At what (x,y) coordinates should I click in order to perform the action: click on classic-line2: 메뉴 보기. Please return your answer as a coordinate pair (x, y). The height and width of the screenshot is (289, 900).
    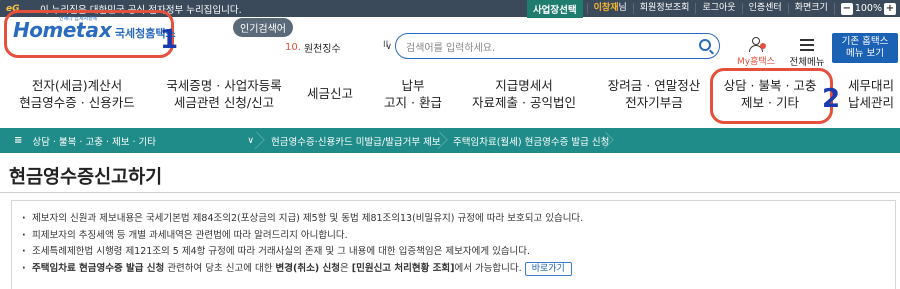
    Looking at the image, I should click on (865, 53).